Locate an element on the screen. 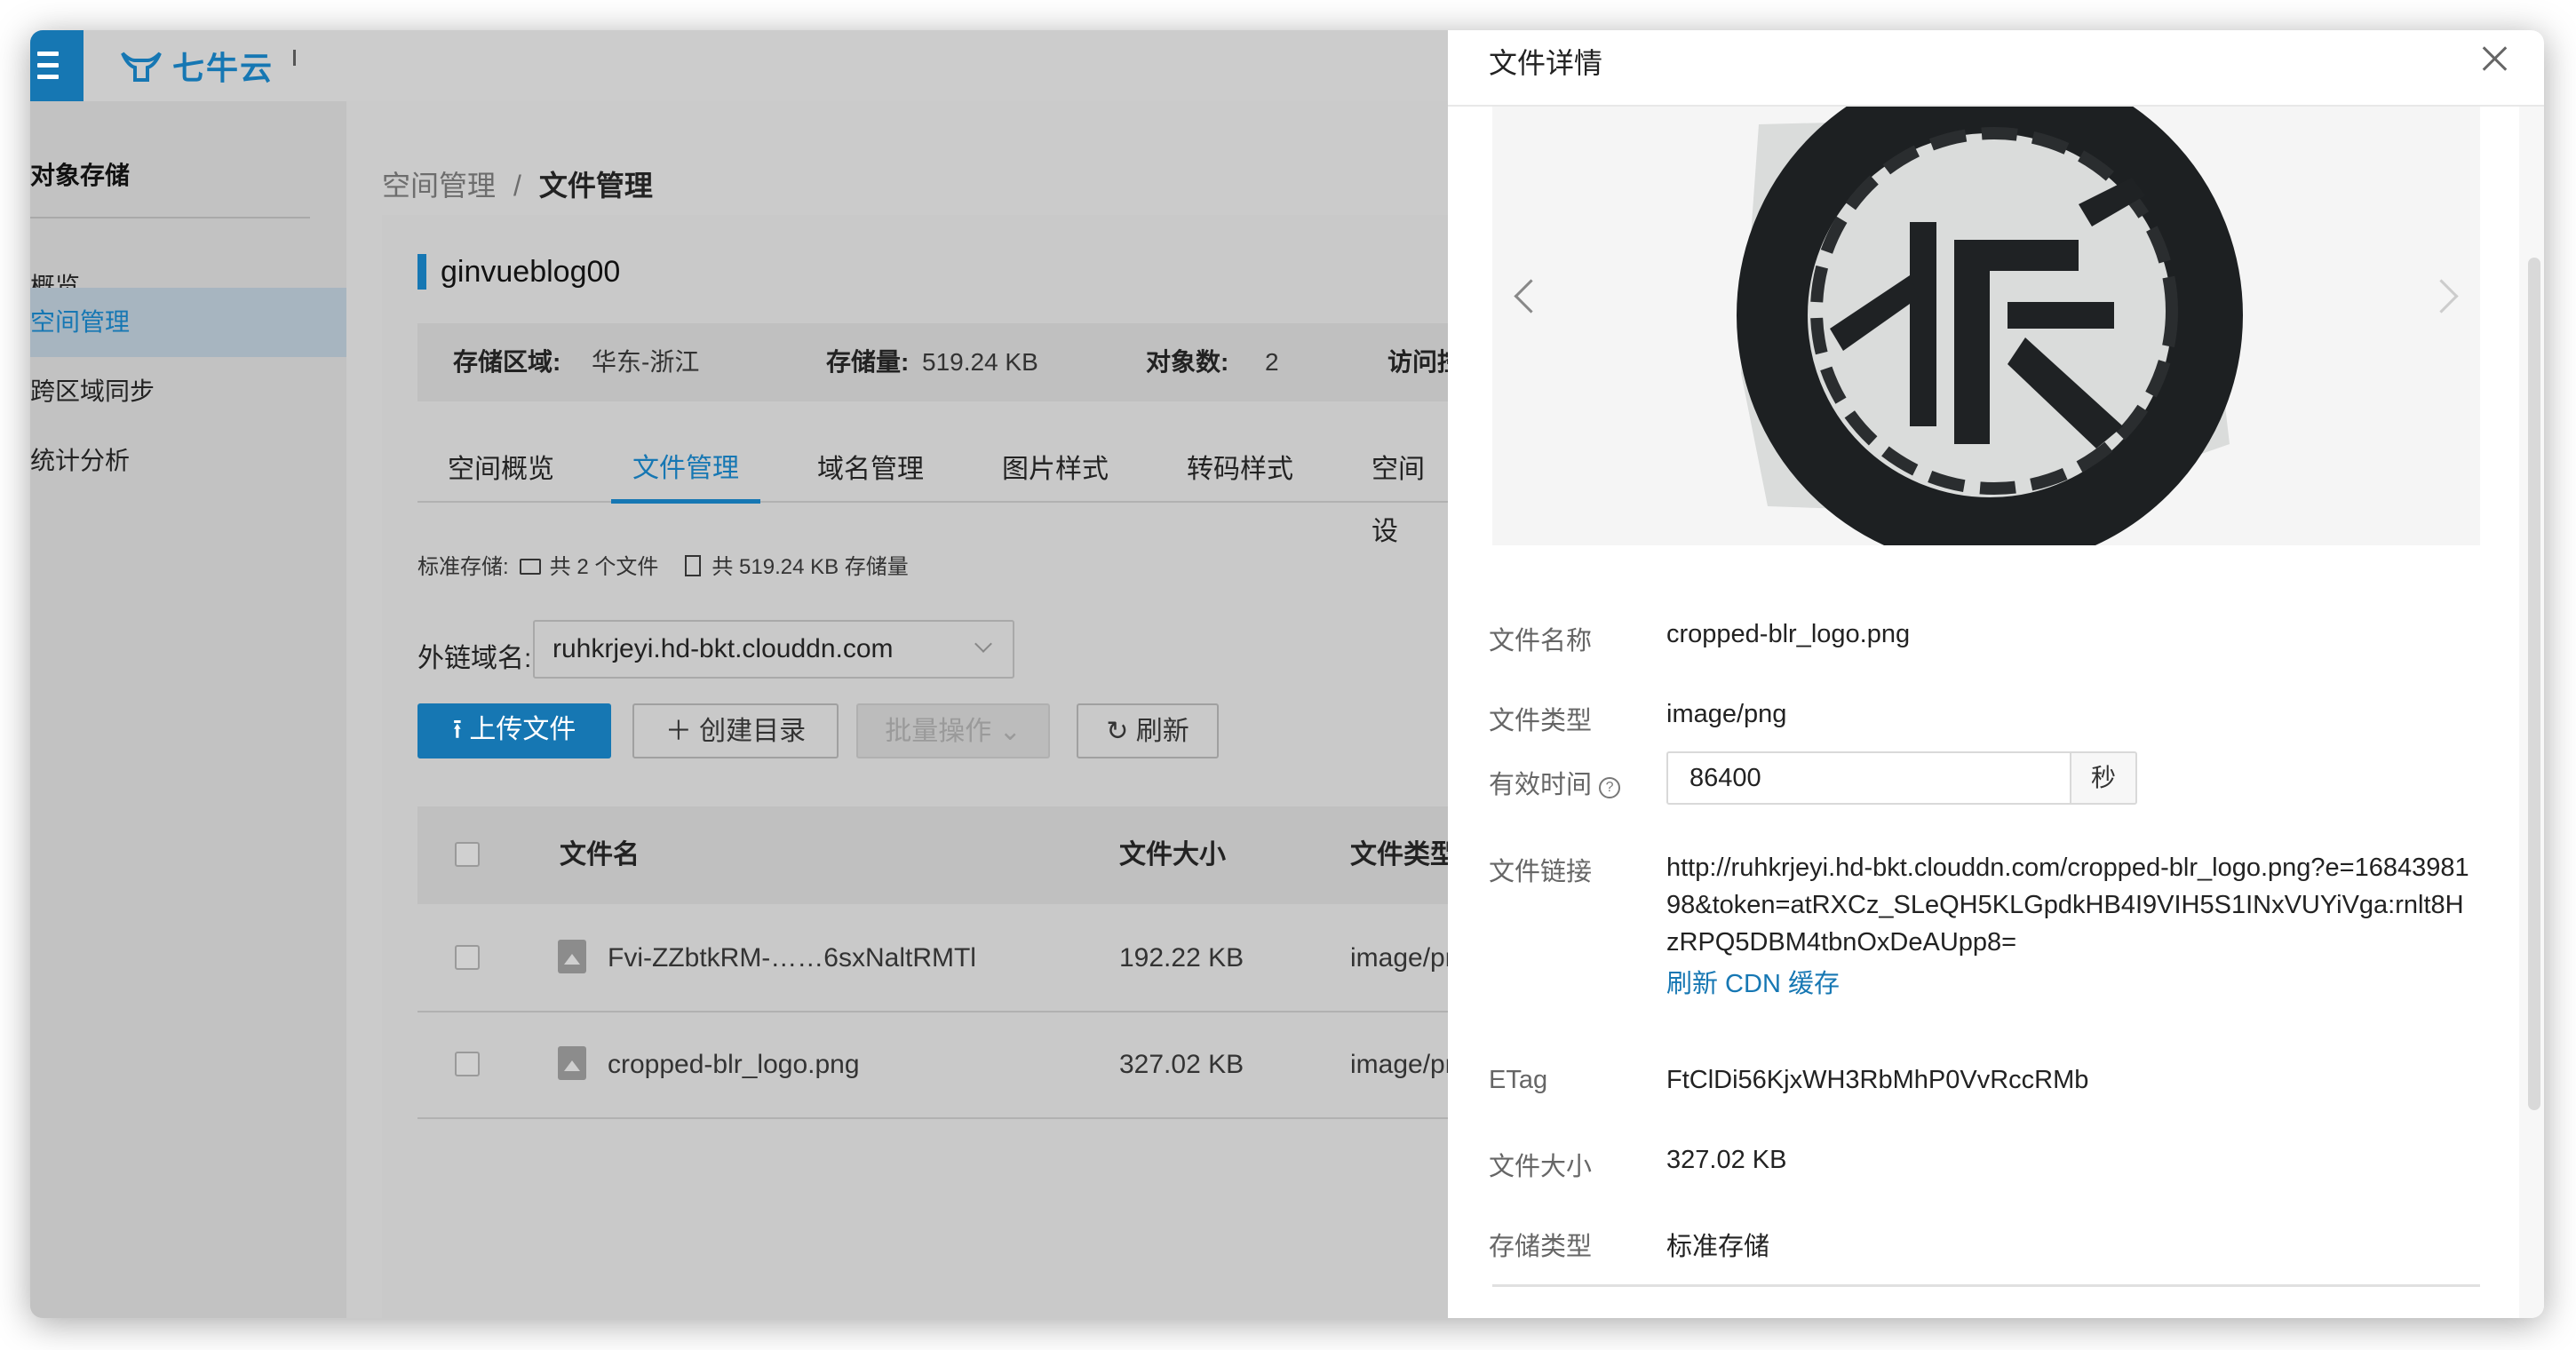  sidebar-item-bucket-management: 空间管理 is located at coordinates (188, 323).